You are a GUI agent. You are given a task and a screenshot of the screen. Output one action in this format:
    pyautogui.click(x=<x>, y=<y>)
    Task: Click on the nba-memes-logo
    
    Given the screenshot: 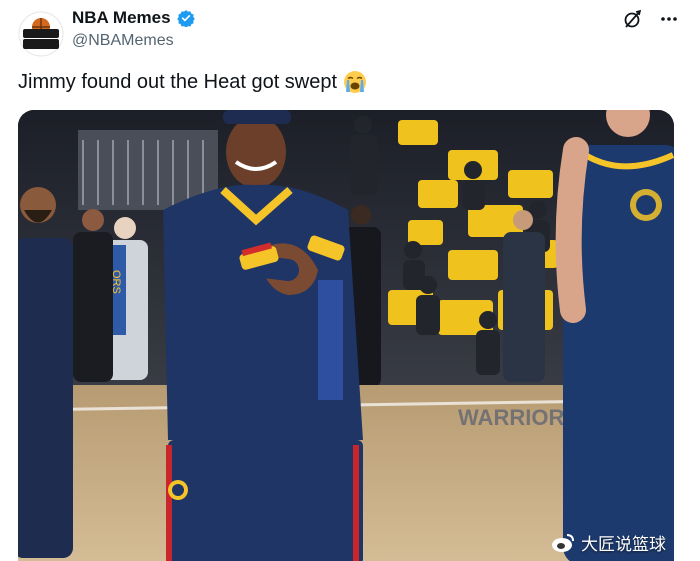 What is the action you would take?
    pyautogui.click(x=41, y=34)
    